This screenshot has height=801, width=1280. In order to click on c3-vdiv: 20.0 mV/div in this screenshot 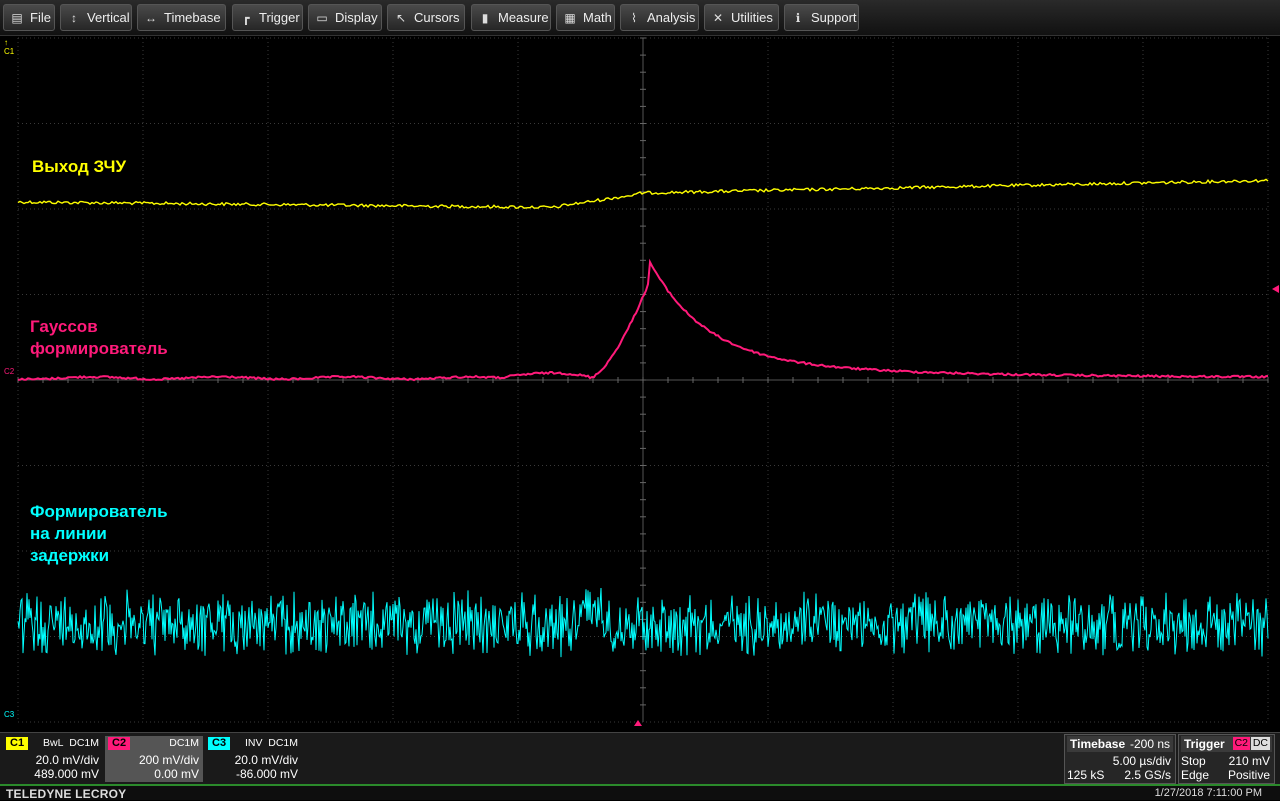, I will do `click(266, 760)`.